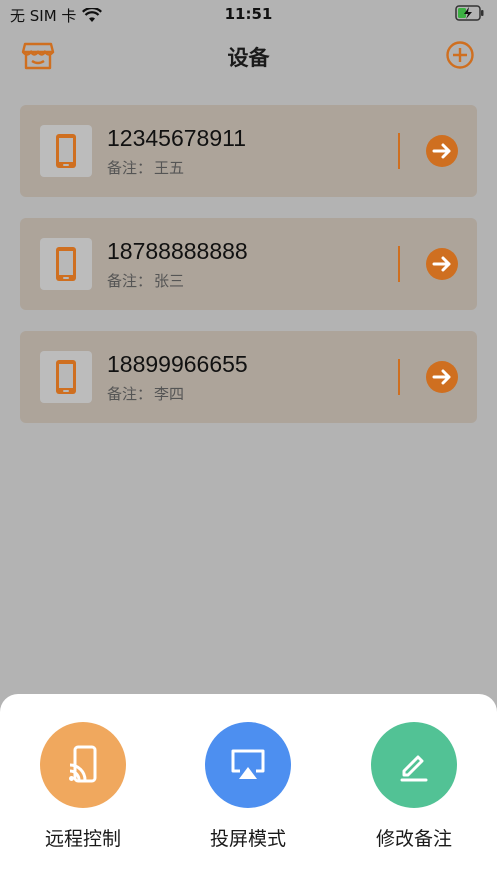 This screenshot has height=883, width=497. I want to click on status-bar: 无 SIM 卡 11:51, so click(248, 14).